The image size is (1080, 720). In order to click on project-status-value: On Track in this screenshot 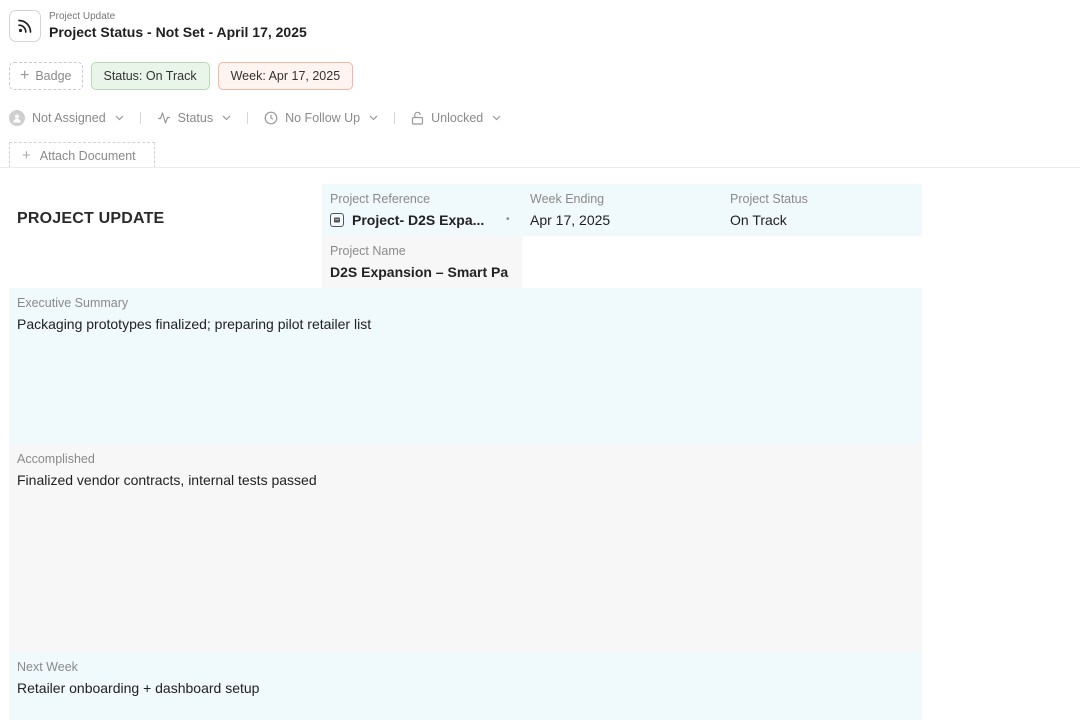, I will do `click(758, 220)`.